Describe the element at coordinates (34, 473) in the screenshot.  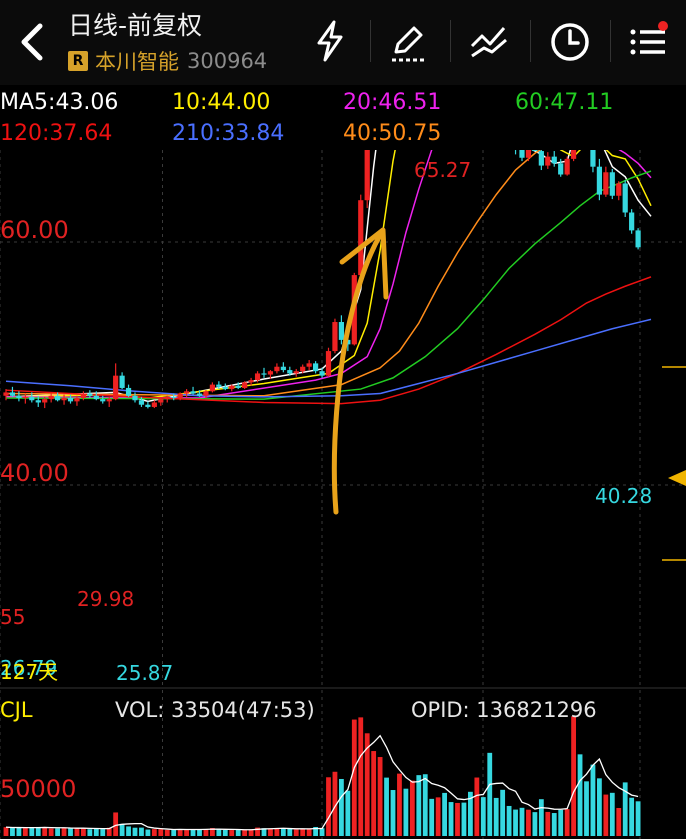
I see `y-axis-label-40: 40.00` at that location.